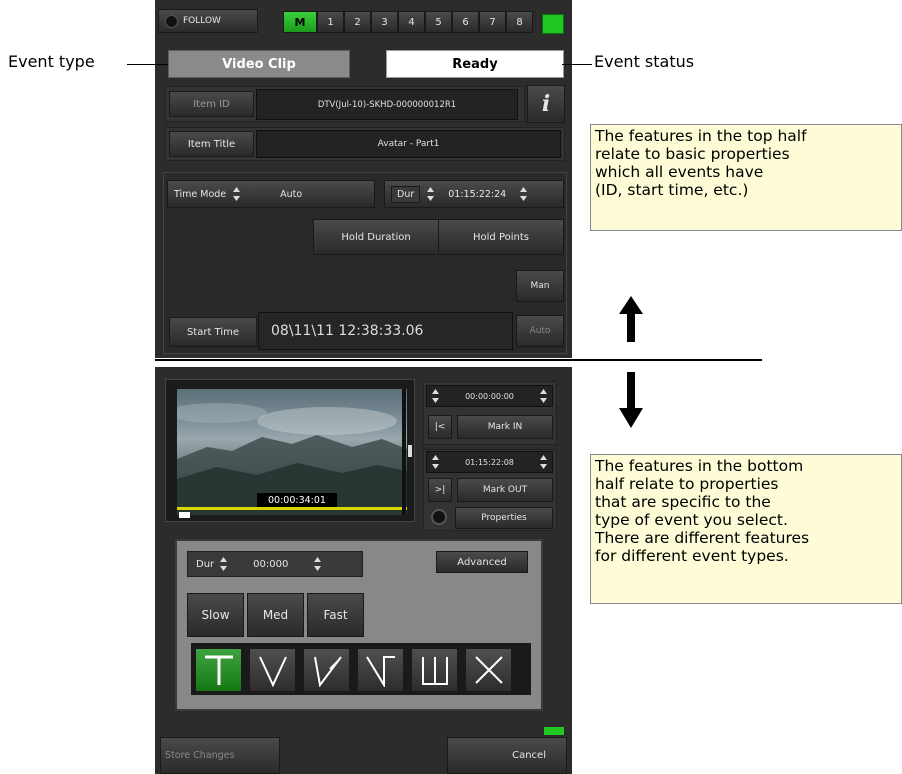 The height and width of the screenshot is (774, 902). Describe the element at coordinates (435, 462) in the screenshot. I see `out-spinner-left-icon` at that location.